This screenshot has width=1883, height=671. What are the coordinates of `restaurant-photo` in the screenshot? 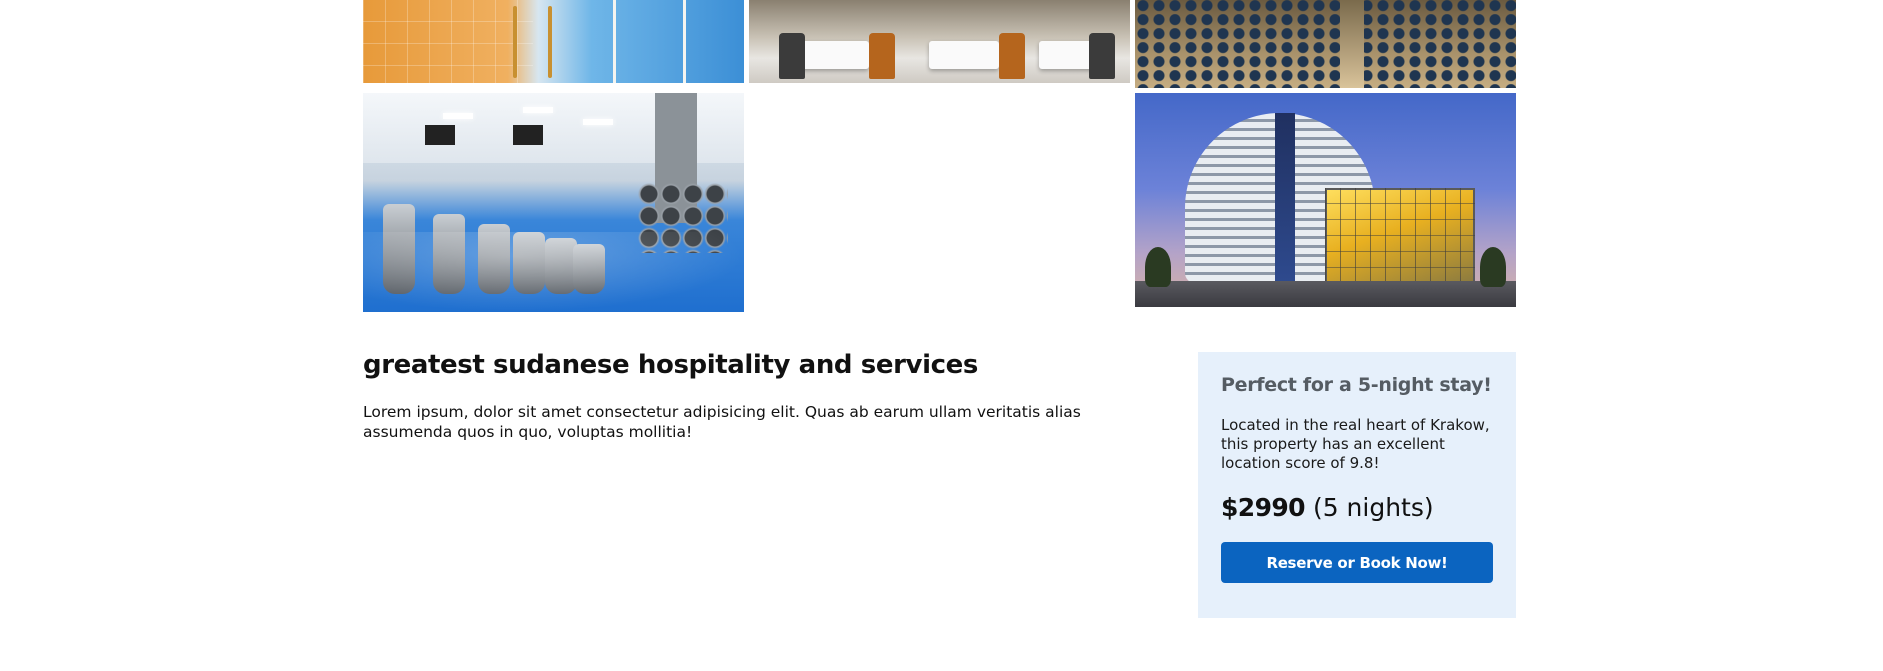 It's located at (939, 41).